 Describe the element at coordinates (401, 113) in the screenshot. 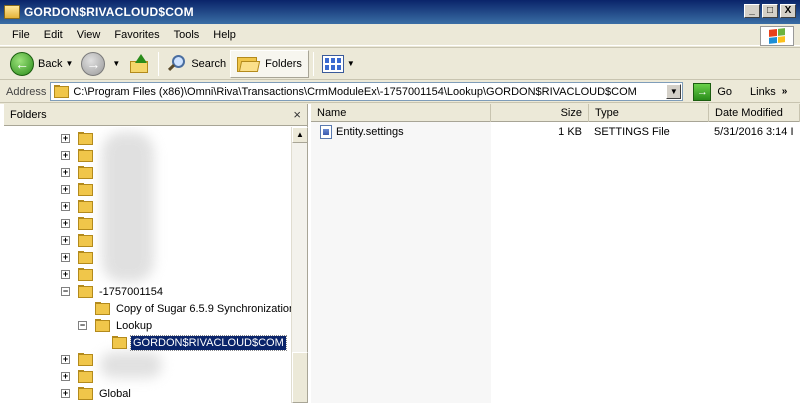

I see `column-header-name: Name` at that location.